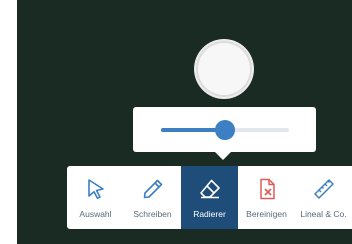 The width and height of the screenshot is (352, 244). I want to click on eraser-size-popover, so click(224, 133).